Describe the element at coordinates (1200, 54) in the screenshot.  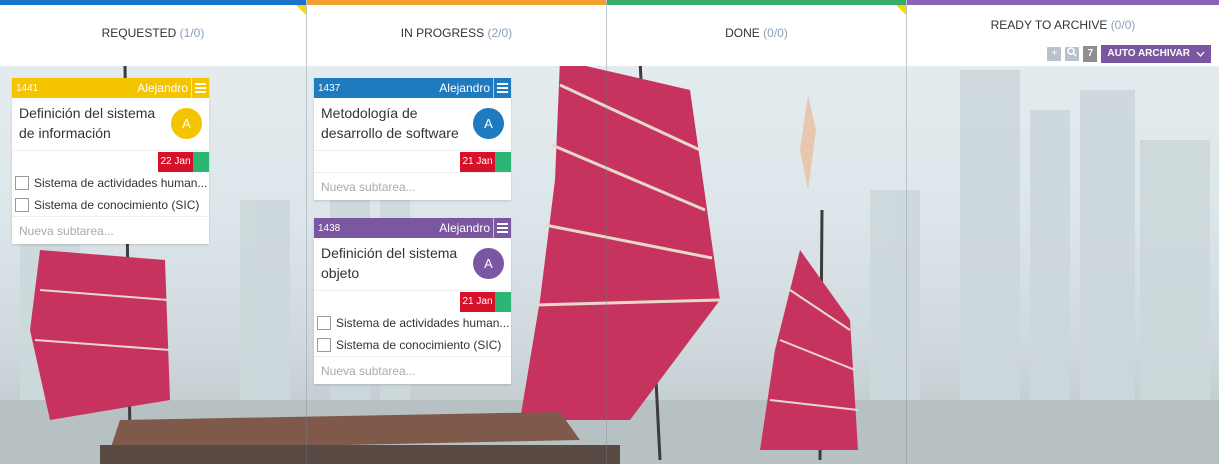
I see `chevron-down-icon` at that location.